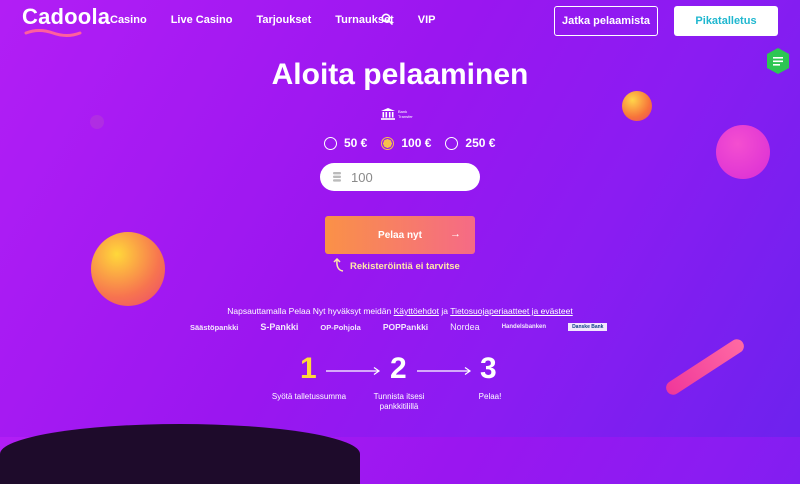 The width and height of the screenshot is (800, 484). I want to click on bank-icon, so click(388, 114).